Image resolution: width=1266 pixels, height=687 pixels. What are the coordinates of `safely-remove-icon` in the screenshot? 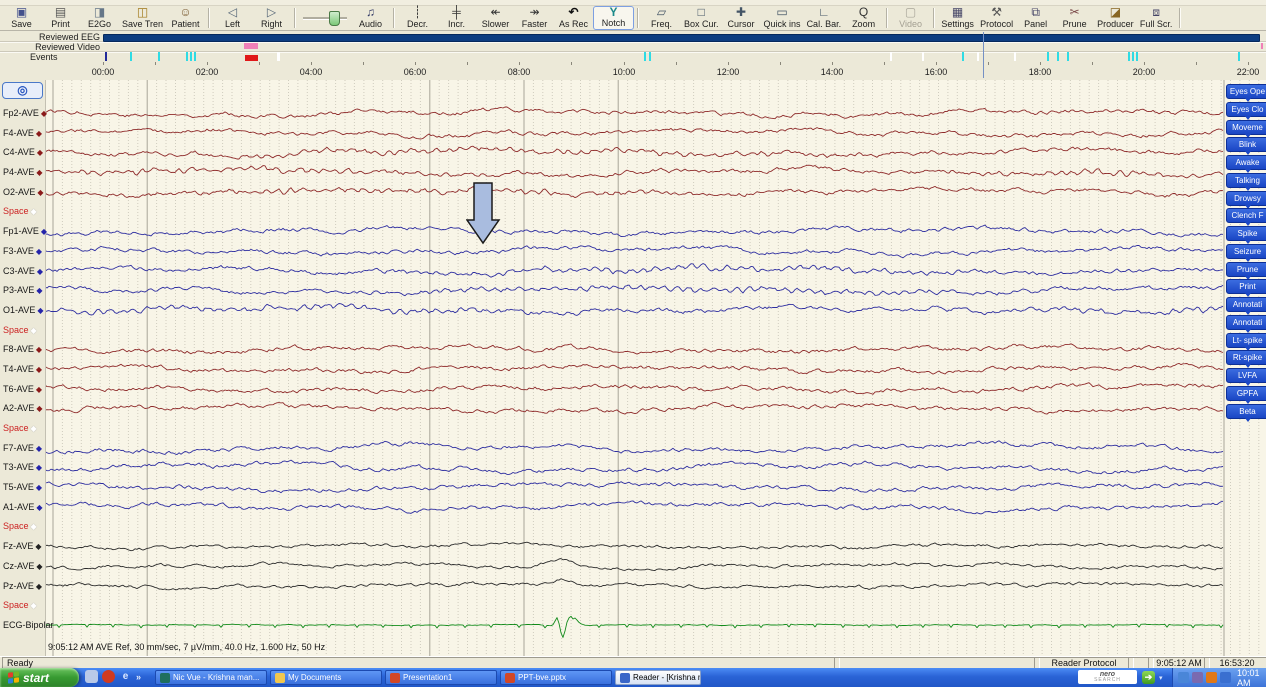 It's located at (1197, 677).